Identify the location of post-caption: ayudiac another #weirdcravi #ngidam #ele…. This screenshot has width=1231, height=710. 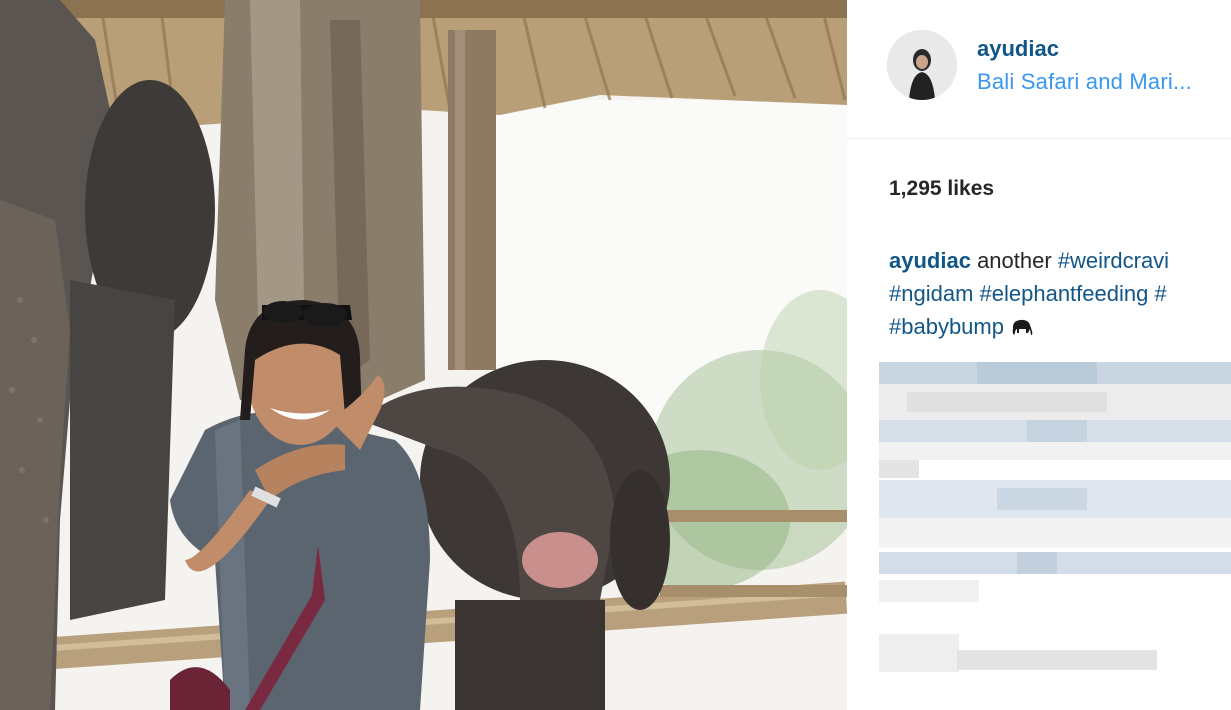
(1060, 295).